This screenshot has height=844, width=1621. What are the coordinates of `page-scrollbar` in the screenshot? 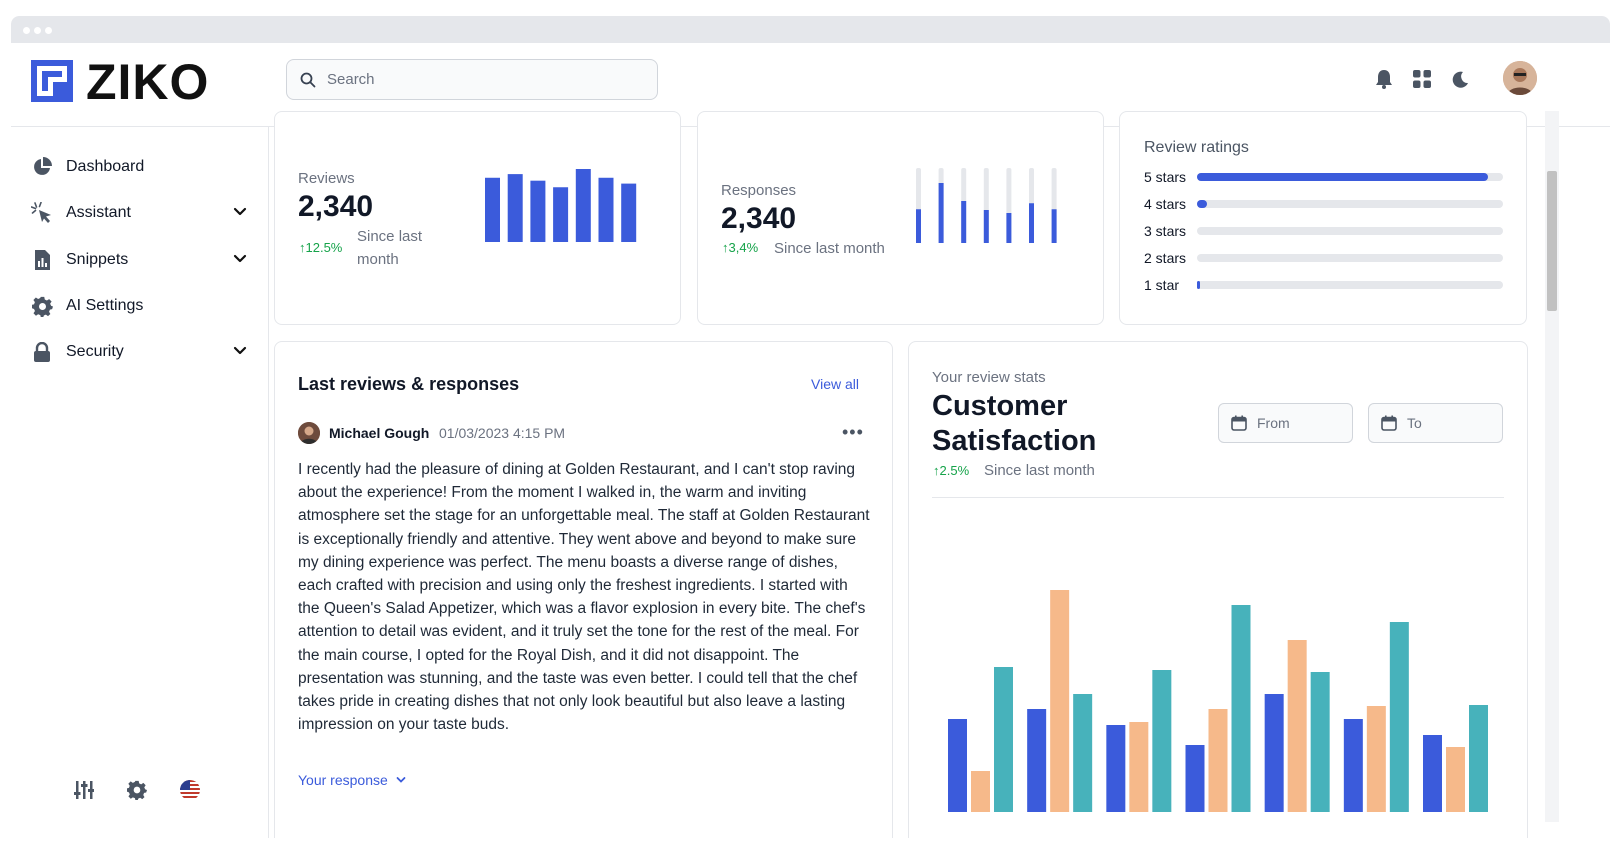 It's located at (1552, 466).